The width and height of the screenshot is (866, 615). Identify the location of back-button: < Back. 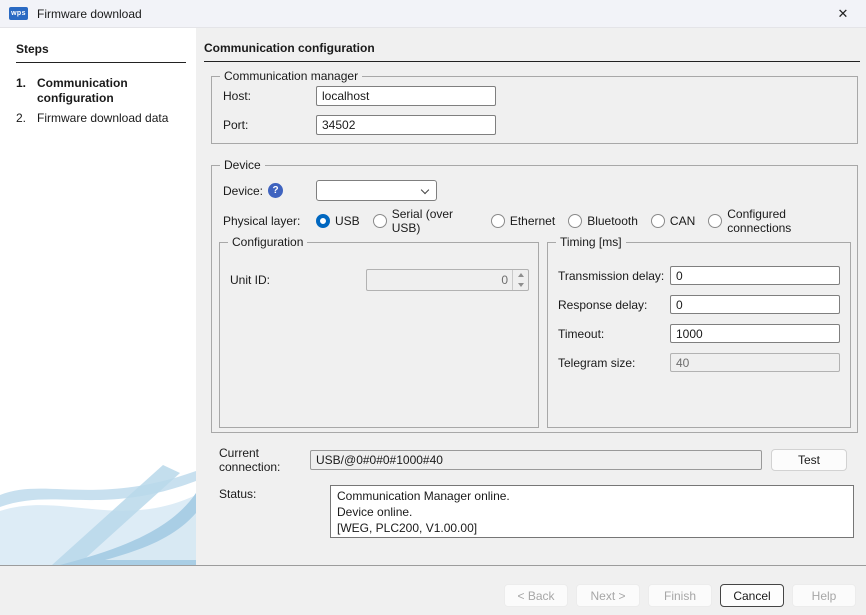
(536, 595).